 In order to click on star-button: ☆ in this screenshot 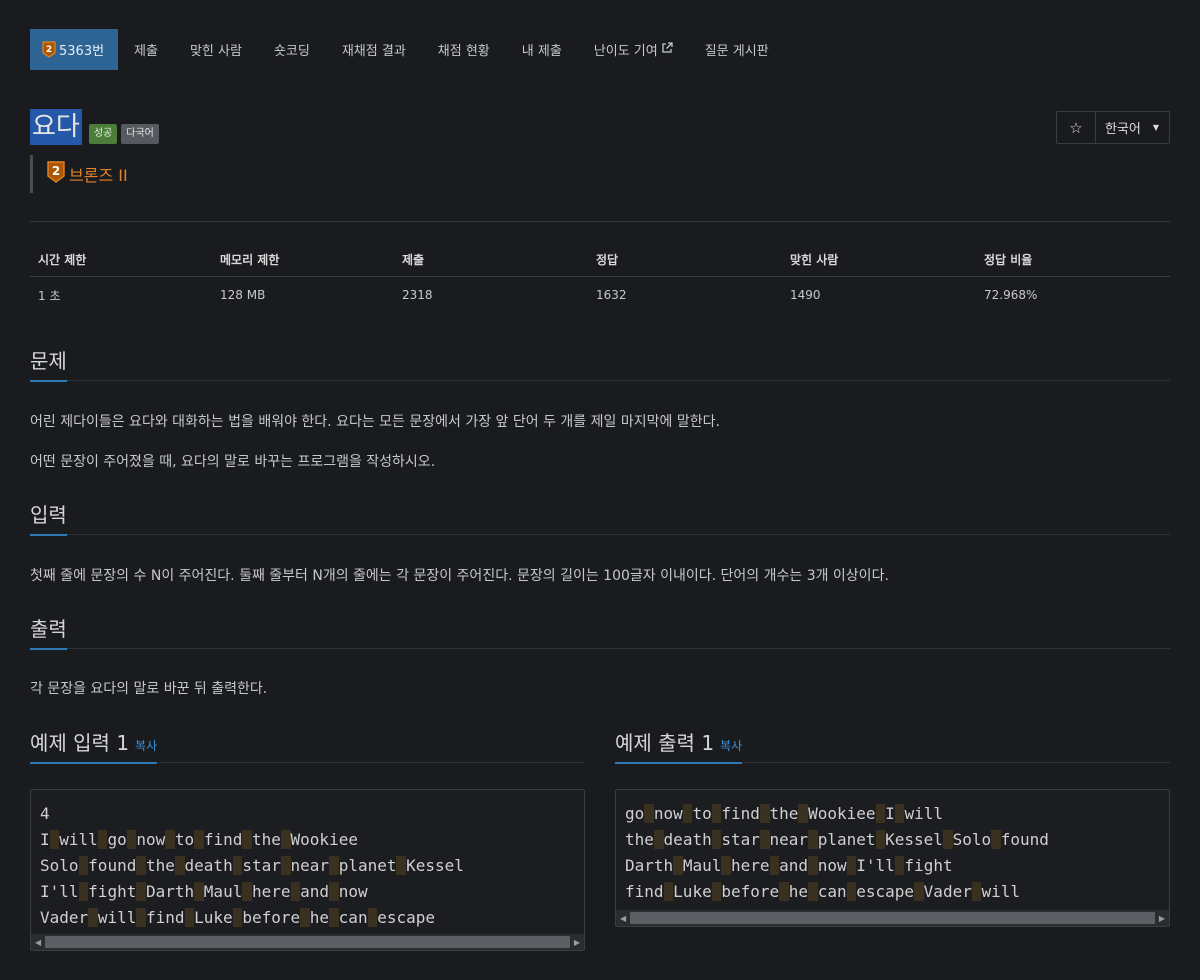, I will do `click(1076, 127)`.